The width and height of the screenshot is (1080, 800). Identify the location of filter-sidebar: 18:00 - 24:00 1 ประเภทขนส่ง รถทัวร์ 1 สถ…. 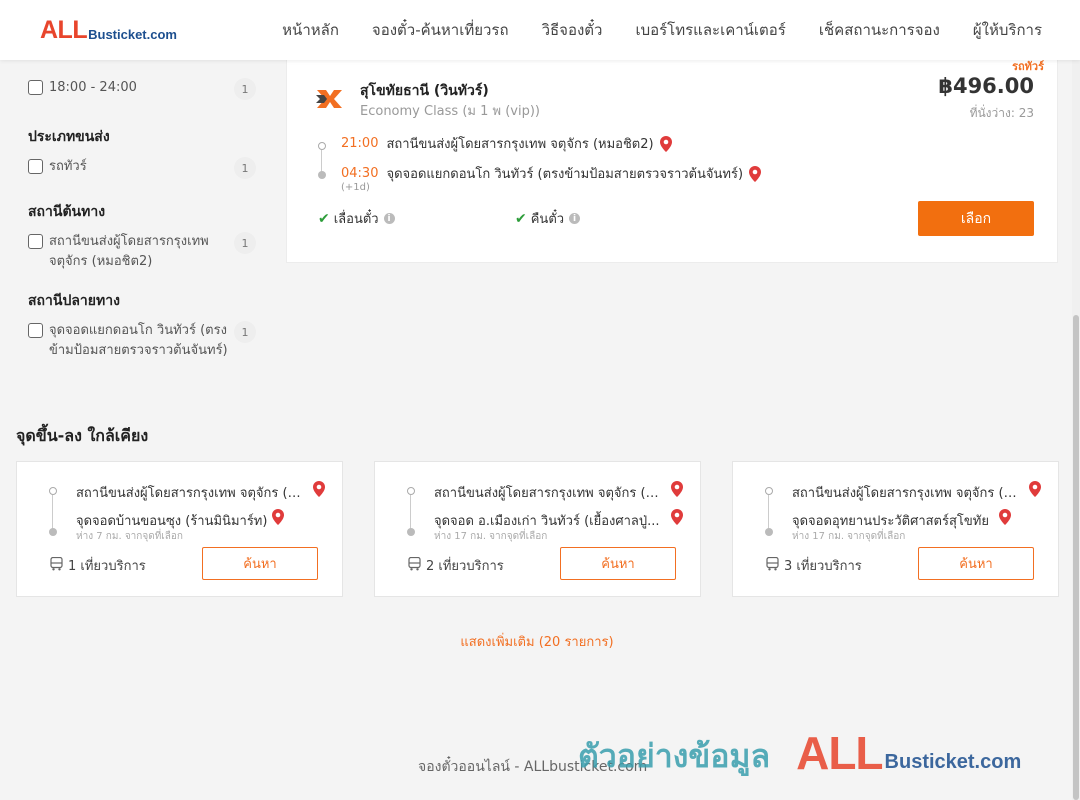
(142, 212).